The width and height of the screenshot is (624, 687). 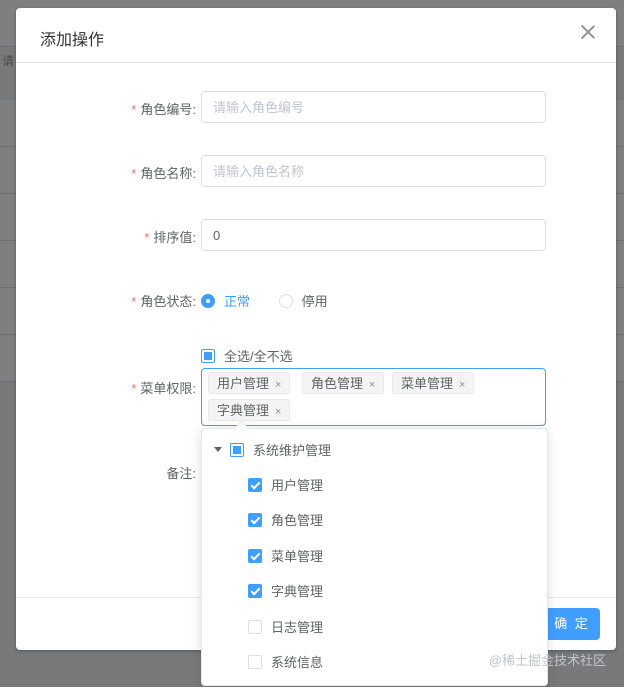 I want to click on confirm-button: 确 定, so click(x=572, y=624).